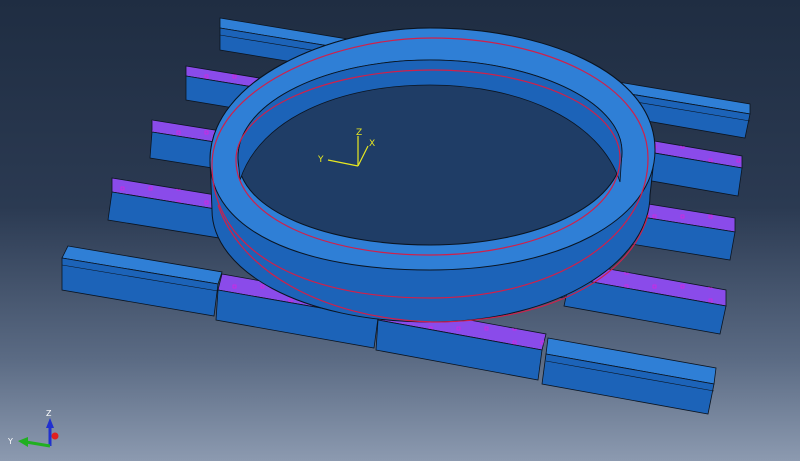 Image resolution: width=800 pixels, height=461 pixels. I want to click on block-r5-c4, so click(629, 376).